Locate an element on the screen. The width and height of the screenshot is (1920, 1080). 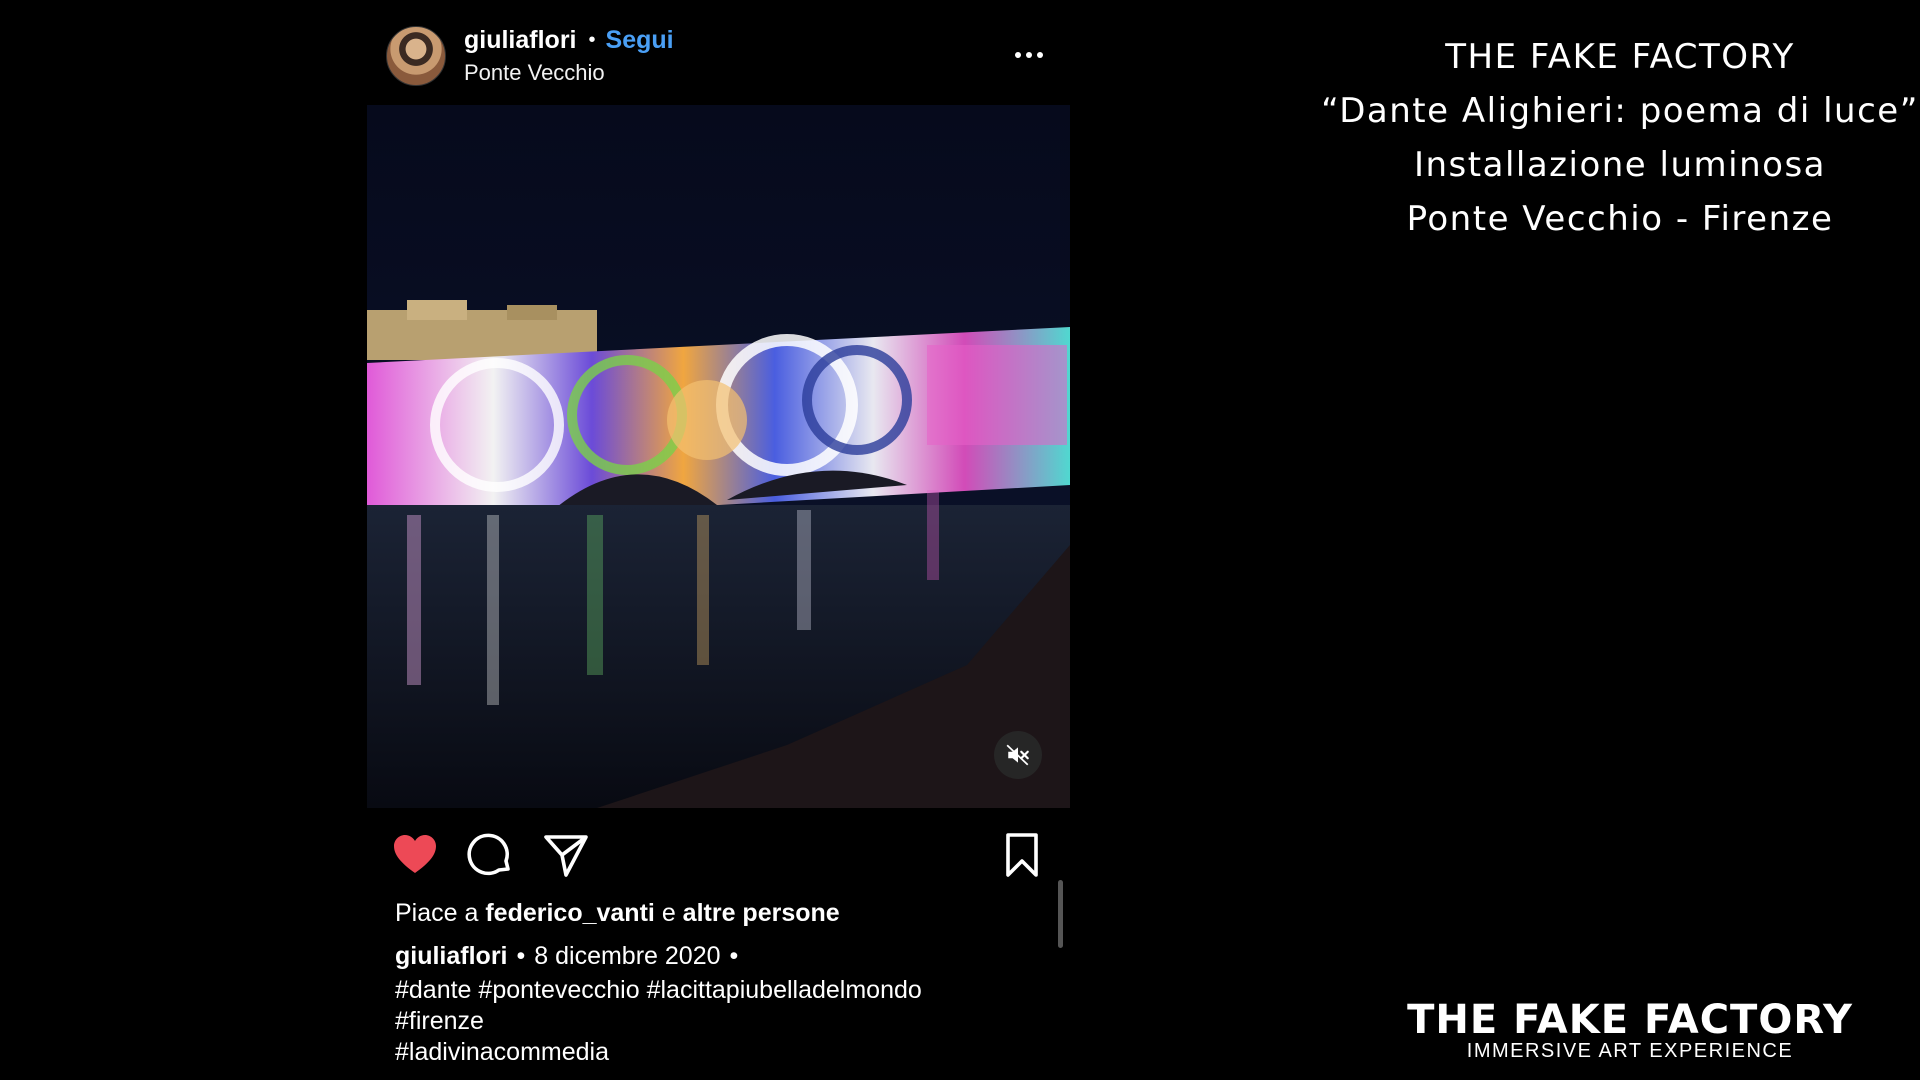
scrollbar-thumb is located at coordinates (1060, 914).